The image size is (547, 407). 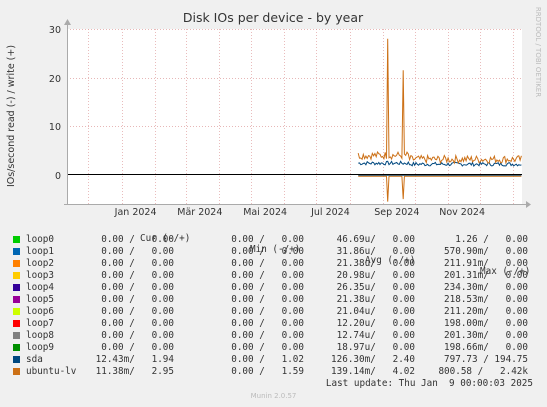 What do you see at coordinates (483, 371) in the screenshot?
I see `legend-max: 800.58 / 2.42k` at bounding box center [483, 371].